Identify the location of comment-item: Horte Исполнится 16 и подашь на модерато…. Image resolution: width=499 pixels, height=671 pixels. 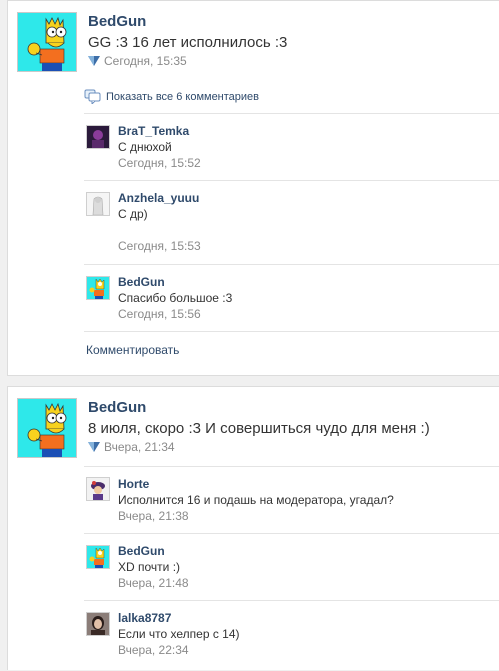
(291, 500).